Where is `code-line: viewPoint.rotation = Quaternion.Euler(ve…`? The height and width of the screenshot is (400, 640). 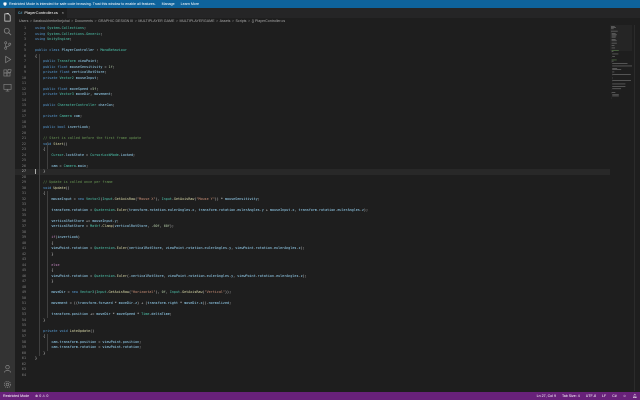 code-line: viewPoint.rotation = Quaternion.Euler(ve… is located at coordinates (169, 249).